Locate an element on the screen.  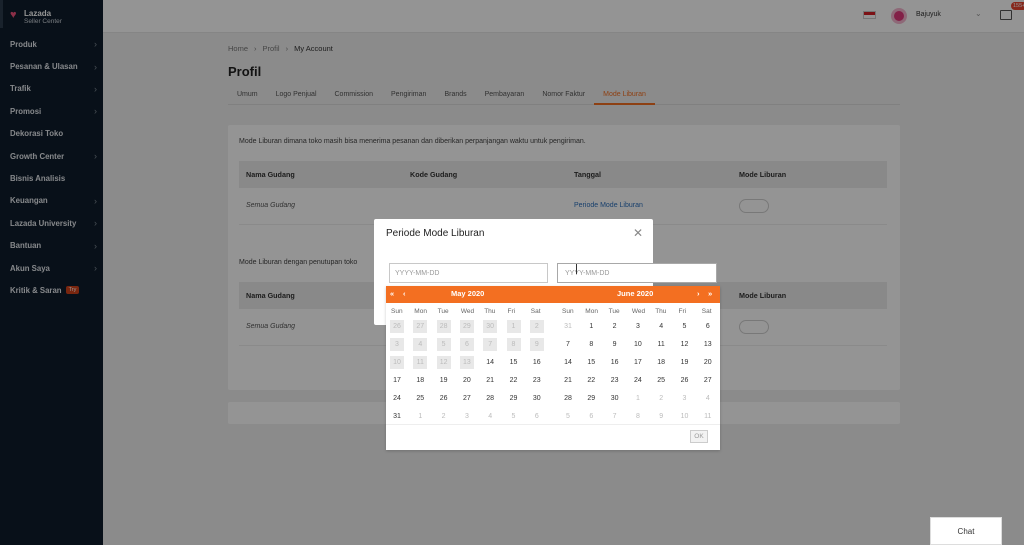
weekday-header: Tue is located at coordinates (614, 311).